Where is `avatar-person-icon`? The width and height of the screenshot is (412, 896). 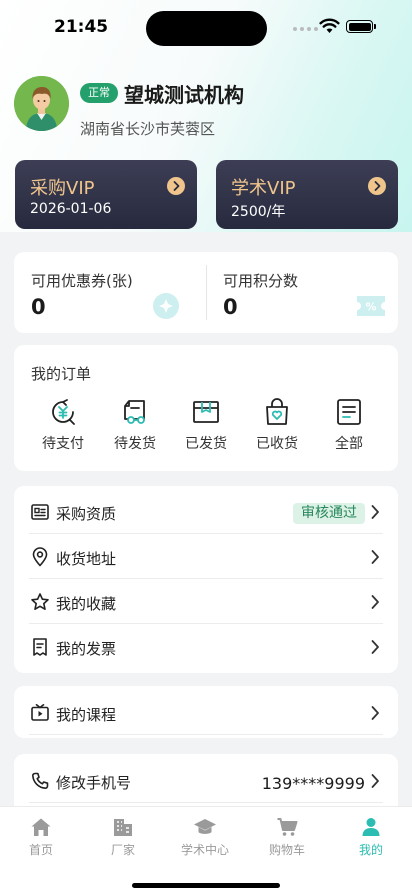
avatar-person-icon is located at coordinates (41, 103).